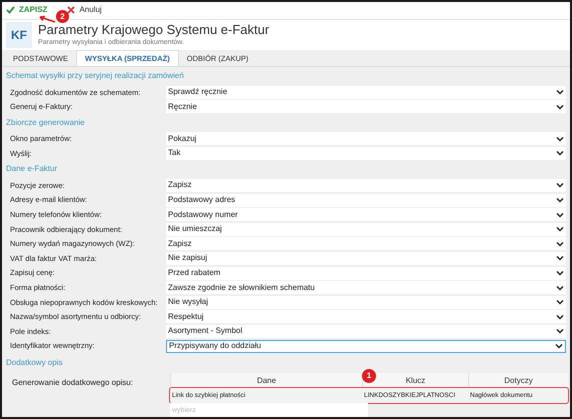 This screenshot has width=572, height=419. Describe the element at coordinates (366, 273) in the screenshot. I see `select-field: Przed rabatem` at that location.